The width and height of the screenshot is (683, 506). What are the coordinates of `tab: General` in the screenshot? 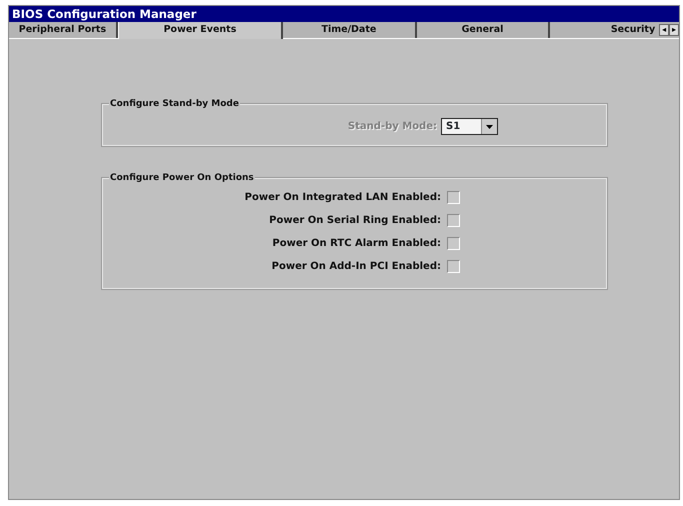 It's located at (483, 30).